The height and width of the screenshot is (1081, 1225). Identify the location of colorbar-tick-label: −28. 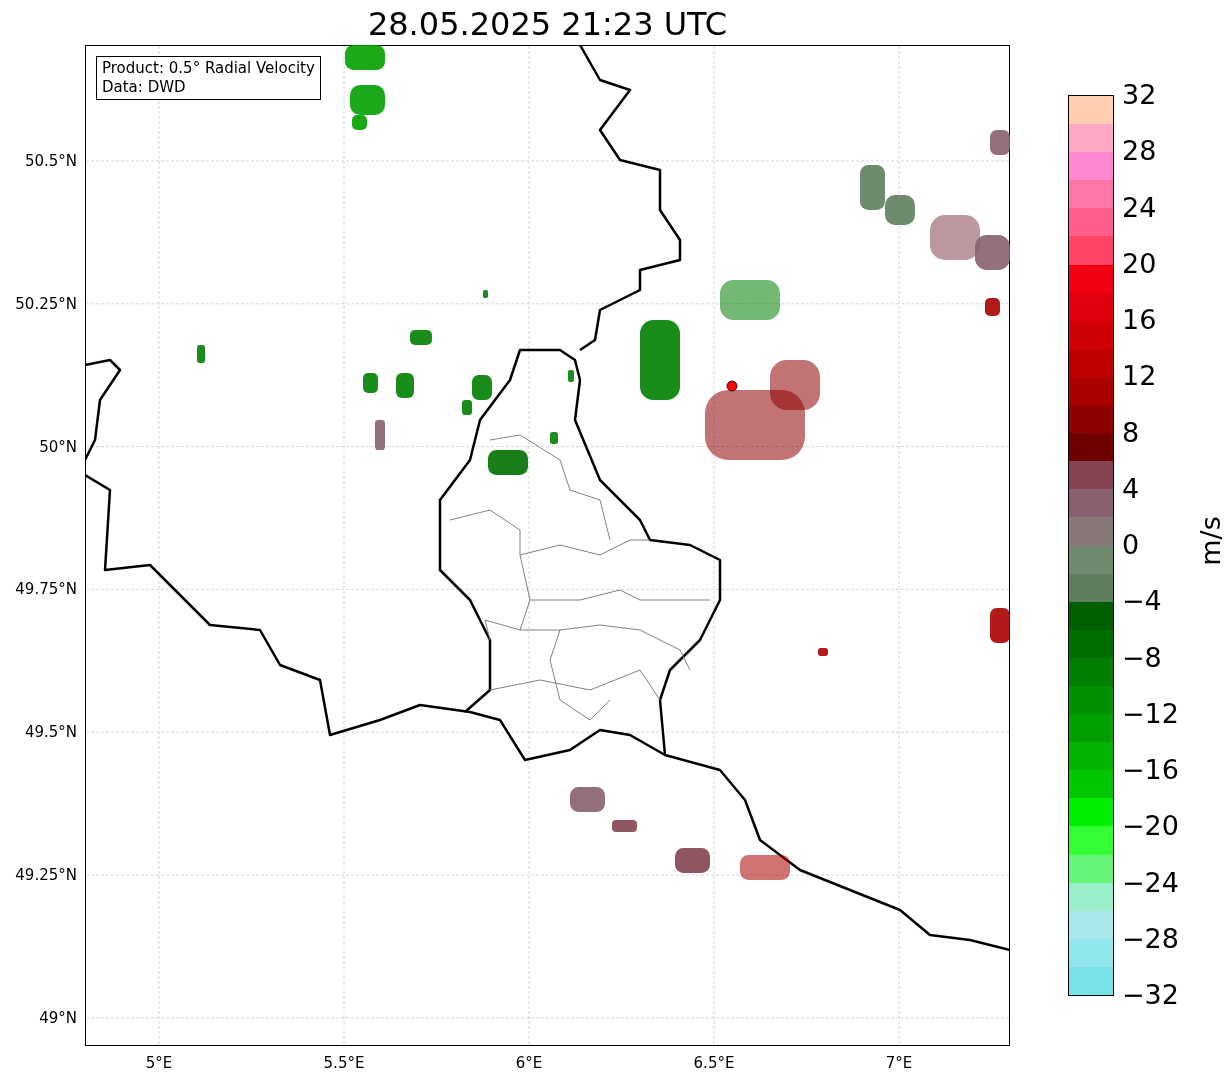
(1150, 938).